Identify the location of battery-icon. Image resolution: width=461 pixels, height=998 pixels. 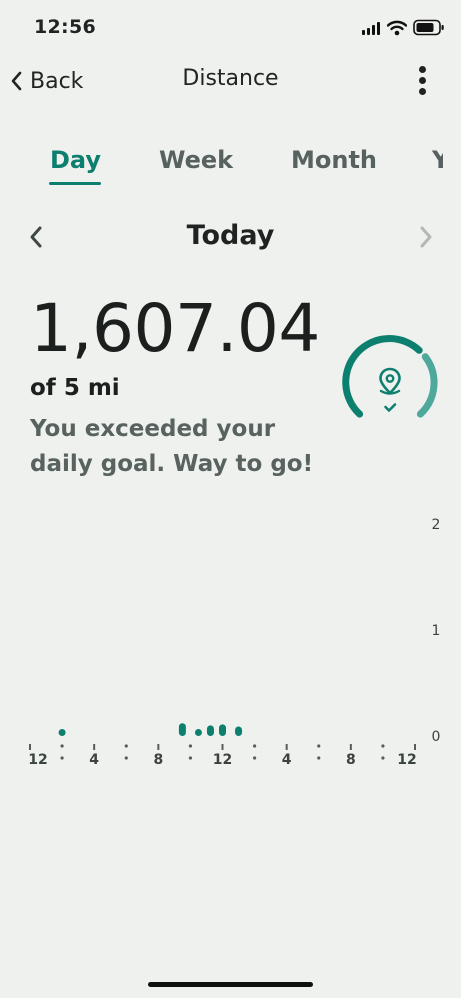
(428, 27).